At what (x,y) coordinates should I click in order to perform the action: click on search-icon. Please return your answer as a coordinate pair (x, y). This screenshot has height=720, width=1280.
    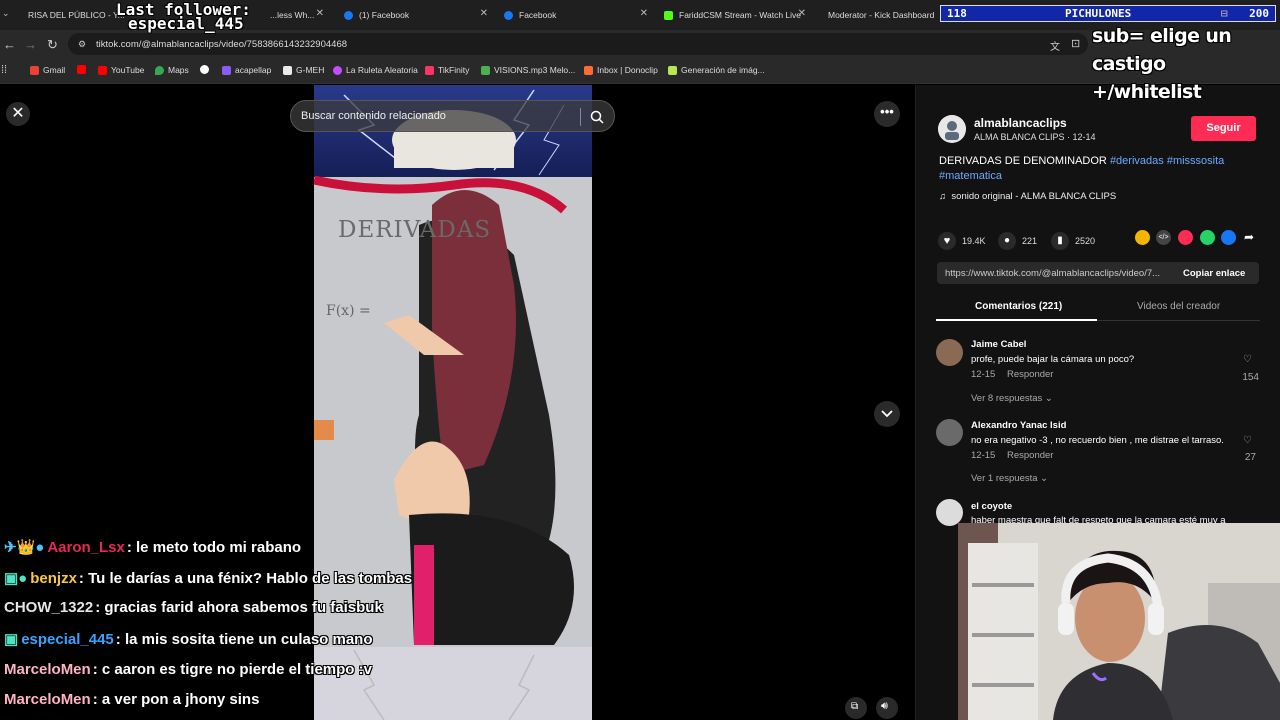
    Looking at the image, I should click on (597, 117).